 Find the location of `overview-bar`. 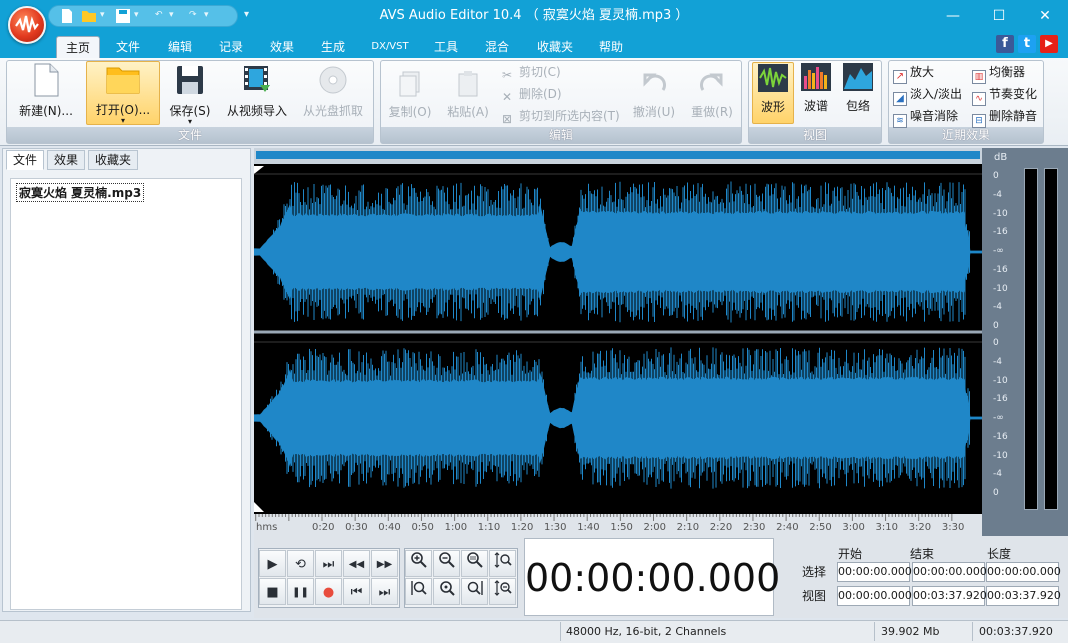

overview-bar is located at coordinates (618, 155).